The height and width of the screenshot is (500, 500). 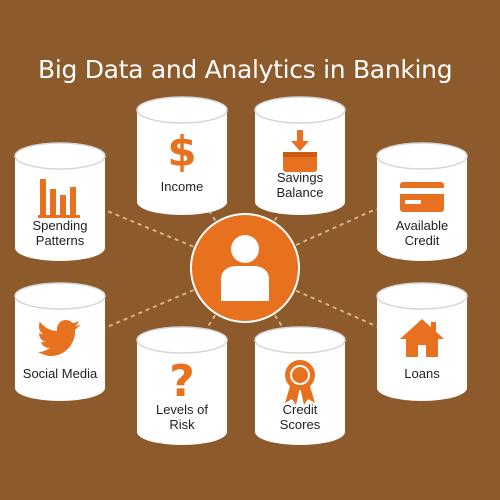 I want to click on node-spending-patterns: Spending Patterns, so click(x=60, y=202).